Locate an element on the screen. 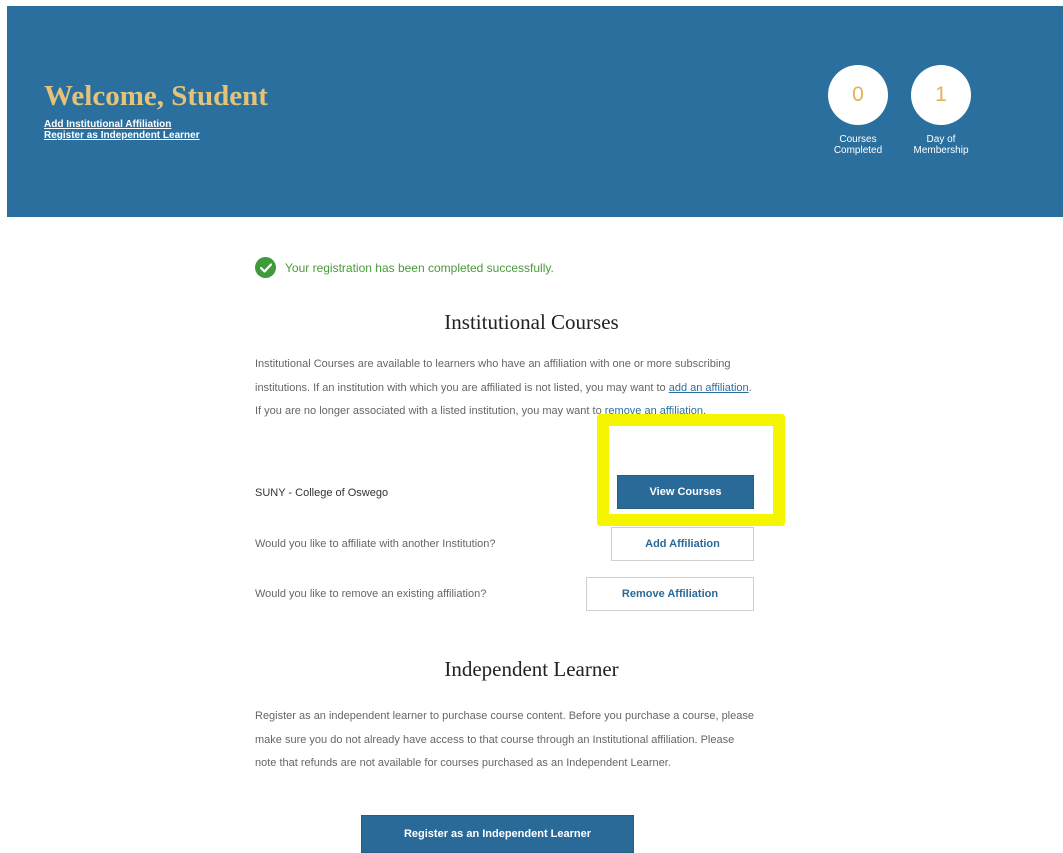  add-affiliation-button: Add Affiliation is located at coordinates (682, 544).